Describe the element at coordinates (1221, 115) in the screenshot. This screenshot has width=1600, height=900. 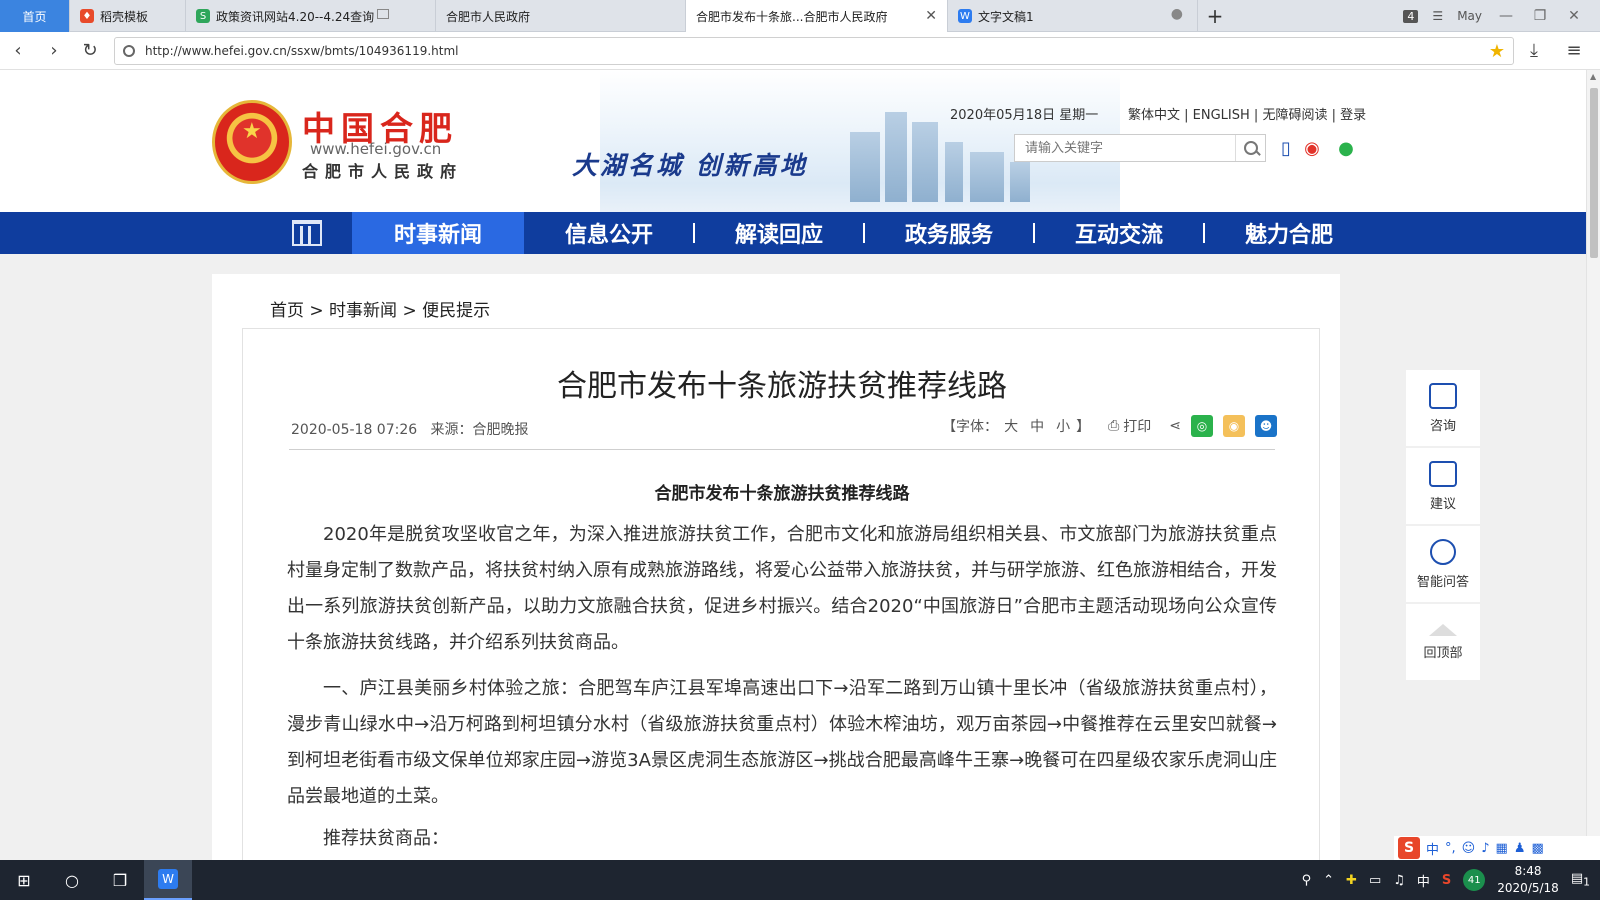
I see `link-english: ENGLISH` at that location.